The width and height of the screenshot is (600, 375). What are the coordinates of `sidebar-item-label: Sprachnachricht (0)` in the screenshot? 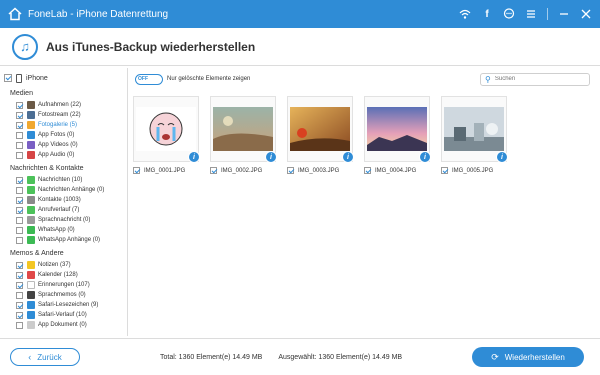 It's located at (64, 220).